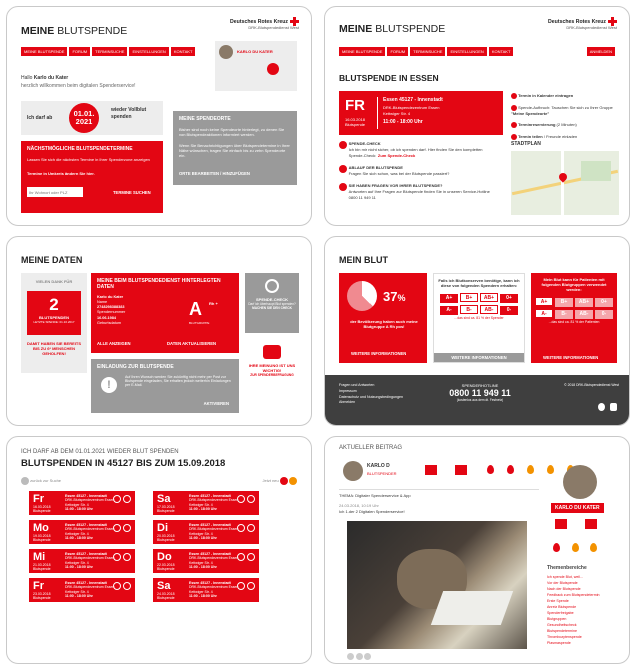  Describe the element at coordinates (350, 656) in the screenshot. I see `like-icon` at that location.